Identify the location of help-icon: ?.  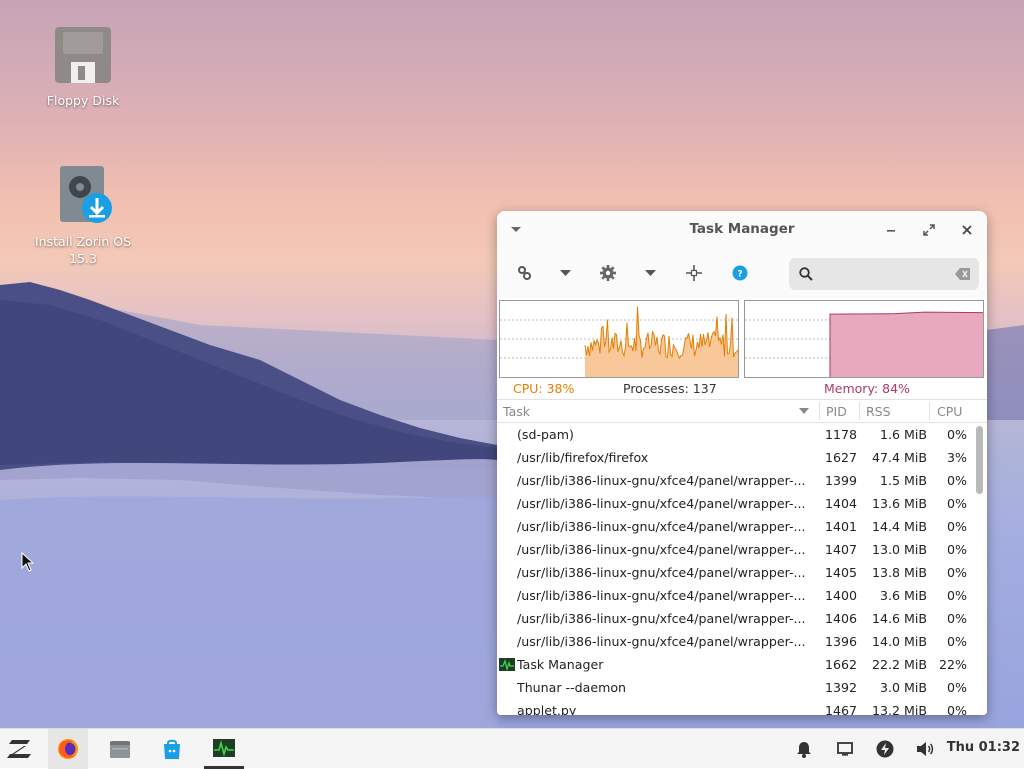
(740, 273).